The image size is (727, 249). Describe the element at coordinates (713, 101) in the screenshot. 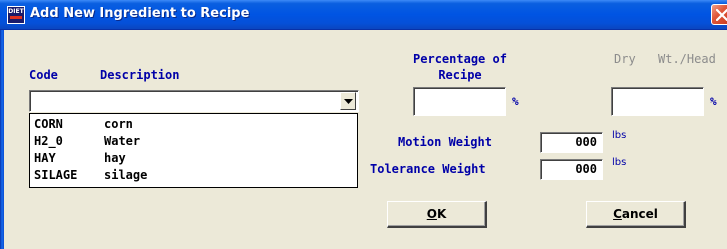

I see `dry-unit: %` at that location.